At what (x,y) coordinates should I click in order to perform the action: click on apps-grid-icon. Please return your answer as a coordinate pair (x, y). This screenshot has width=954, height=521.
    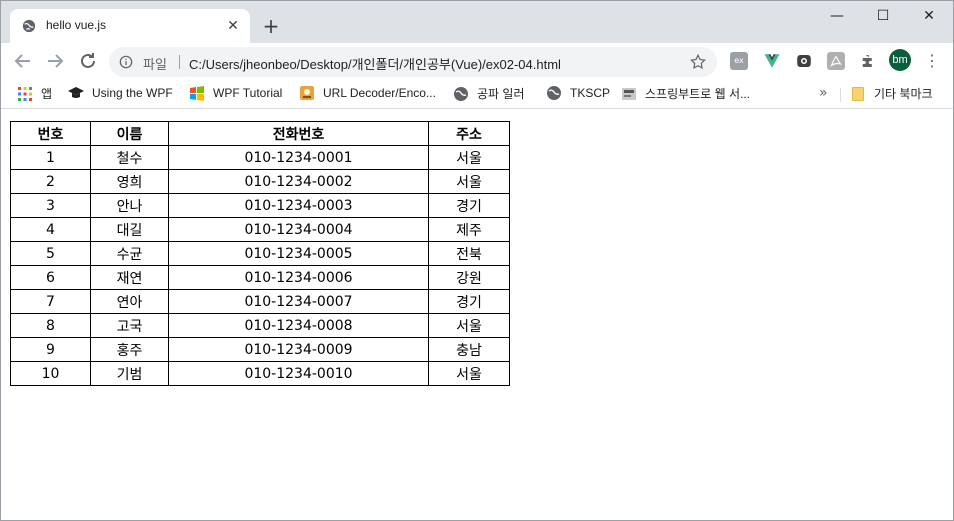
    Looking at the image, I should click on (25, 93).